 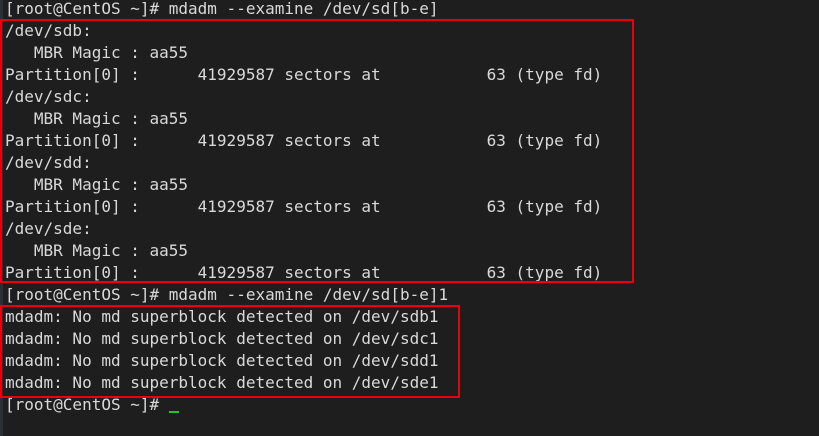 What do you see at coordinates (173, 412) in the screenshot?
I see `cursor` at bounding box center [173, 412].